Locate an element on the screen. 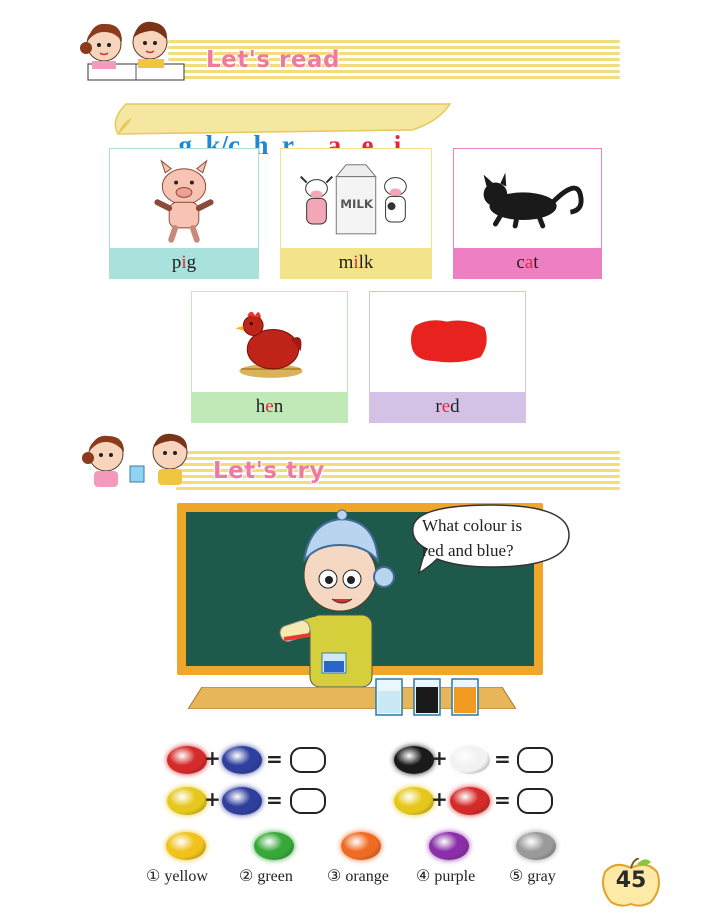 This screenshot has height=920, width=720. option-yellow-label: ① yellow is located at coordinates (177, 876).